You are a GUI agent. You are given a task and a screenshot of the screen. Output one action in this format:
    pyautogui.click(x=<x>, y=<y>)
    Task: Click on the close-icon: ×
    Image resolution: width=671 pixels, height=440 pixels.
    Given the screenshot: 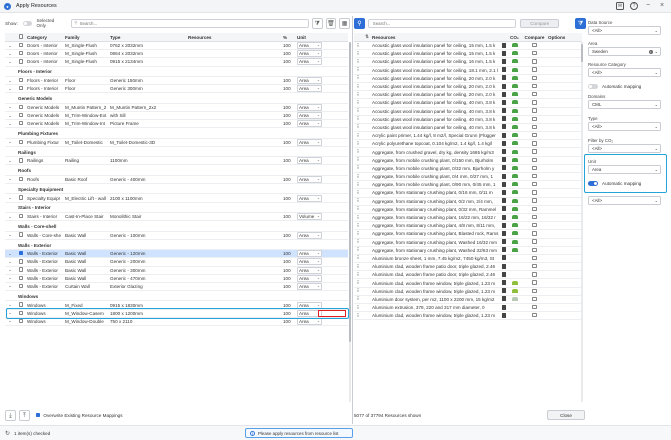 What is the action you would take?
    pyautogui.click(x=662, y=6)
    